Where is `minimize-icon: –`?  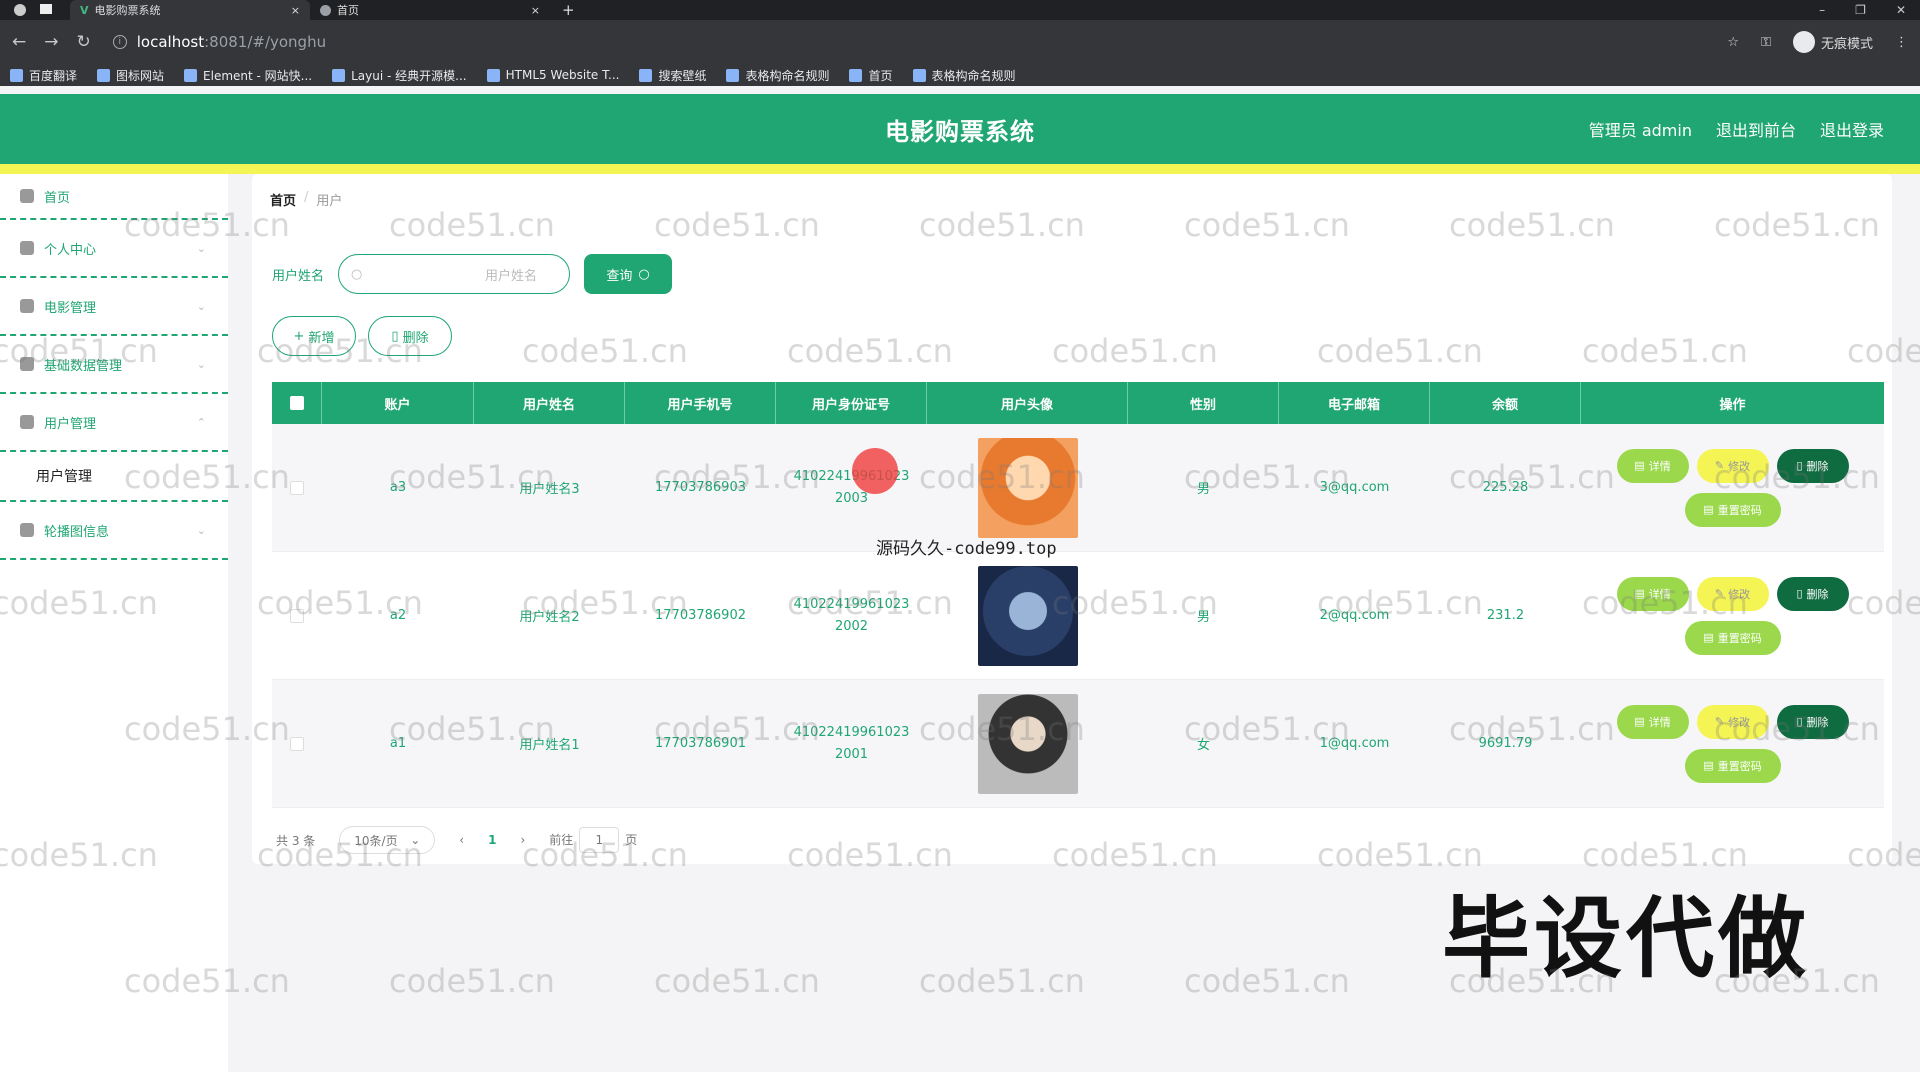
minimize-icon: – is located at coordinates (1822, 10).